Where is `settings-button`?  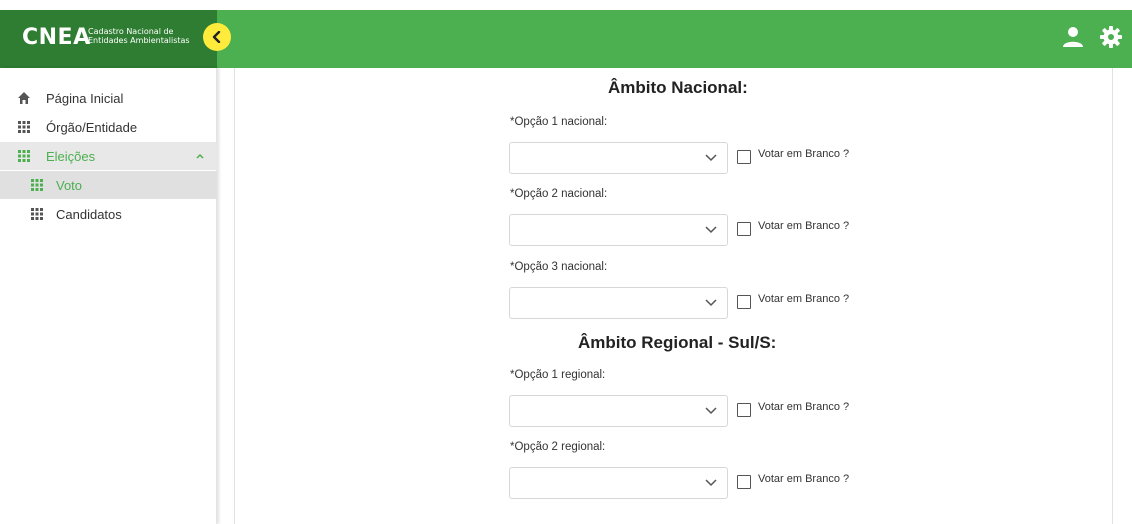 settings-button is located at coordinates (1111, 37).